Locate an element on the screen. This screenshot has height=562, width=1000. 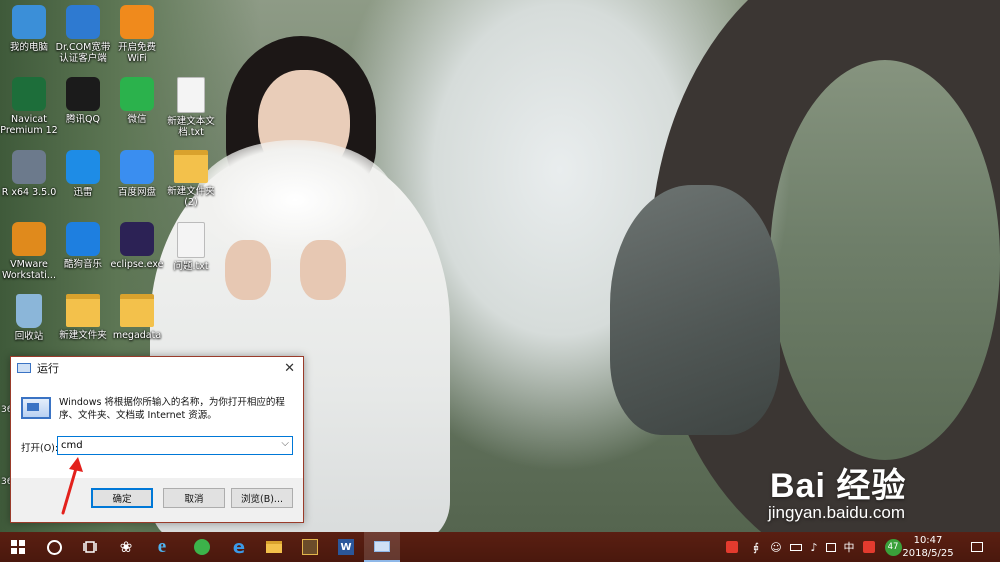
desktop-icon-label: R x64 3.5.0 is located at coordinates (29, 192).